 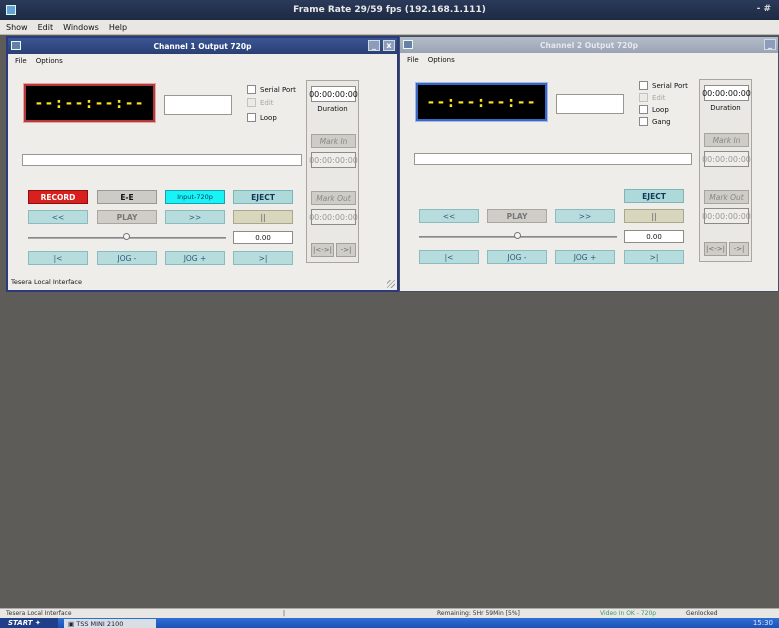 What do you see at coordinates (118, 27) in the screenshot?
I see `menu-help: Help` at bounding box center [118, 27].